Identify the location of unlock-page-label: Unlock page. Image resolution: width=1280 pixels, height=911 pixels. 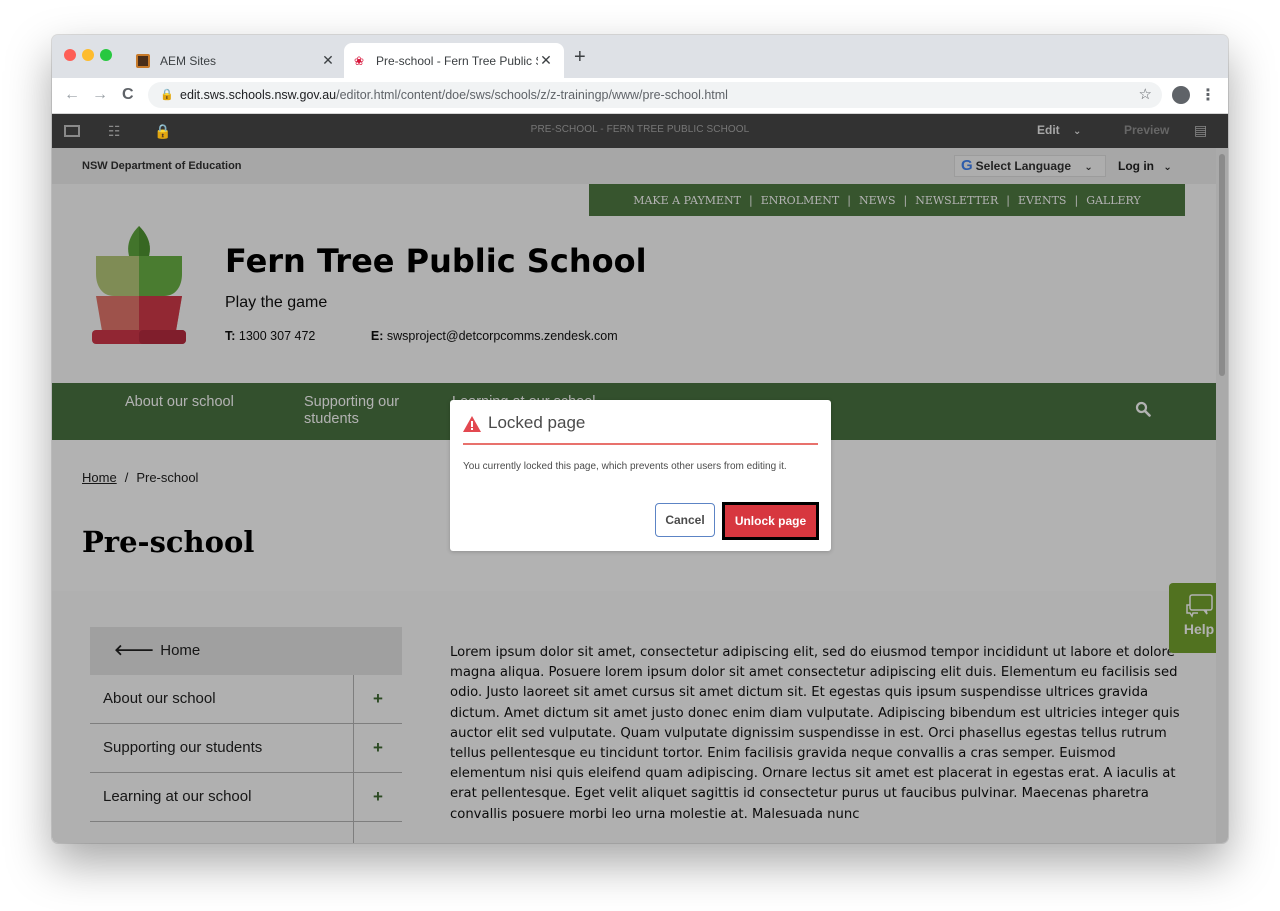
(770, 521).